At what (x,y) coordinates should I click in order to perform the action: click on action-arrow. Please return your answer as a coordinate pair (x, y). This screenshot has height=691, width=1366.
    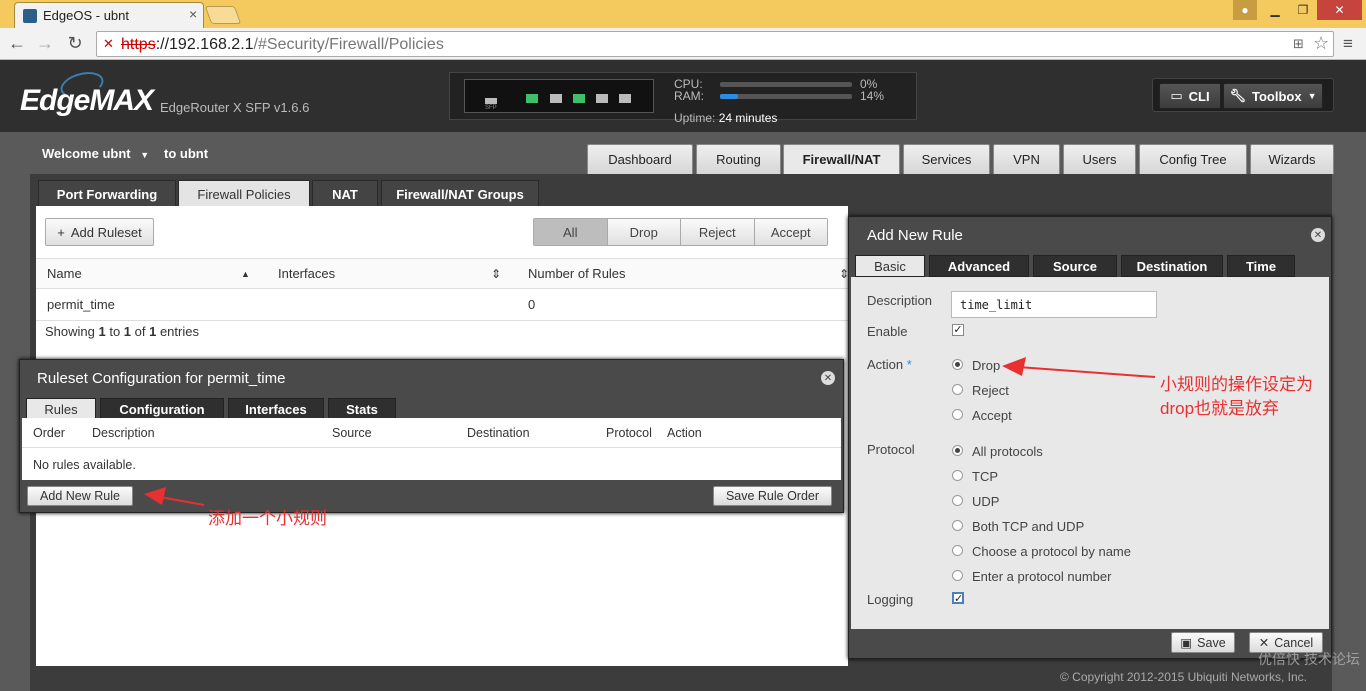
    Looking at the image, I should click on (1079, 367).